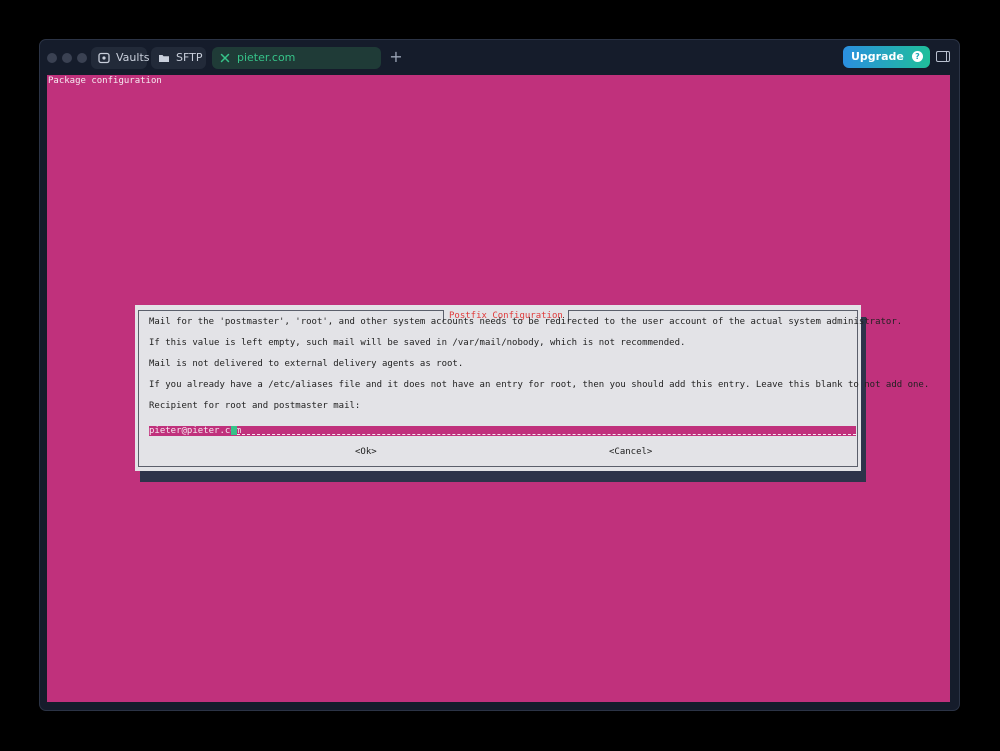 Image resolution: width=1000 pixels, height=751 pixels. I want to click on tab-vaults: Vaults, so click(120, 58).